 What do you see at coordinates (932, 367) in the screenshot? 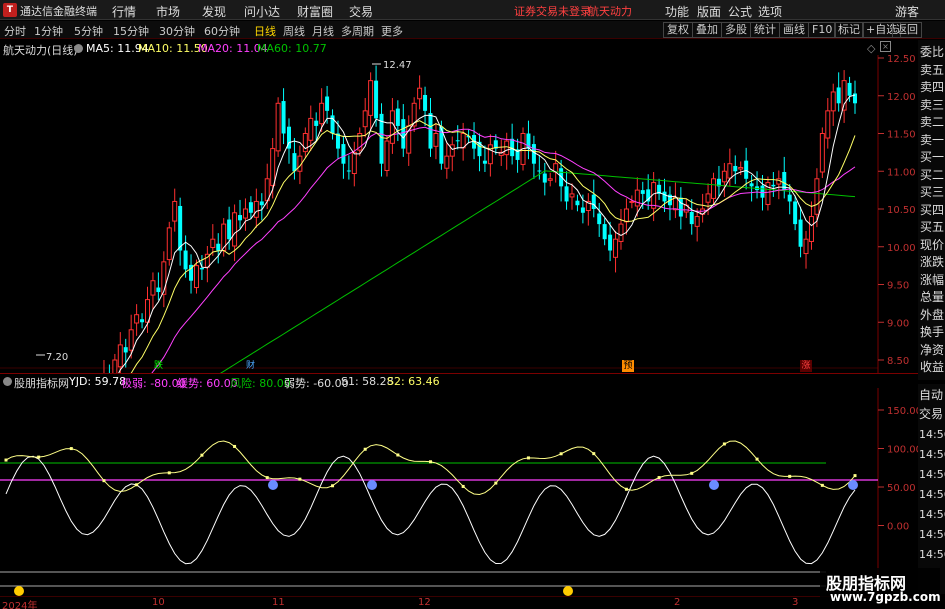
I see `side-panel-item: 收益` at bounding box center [932, 367].